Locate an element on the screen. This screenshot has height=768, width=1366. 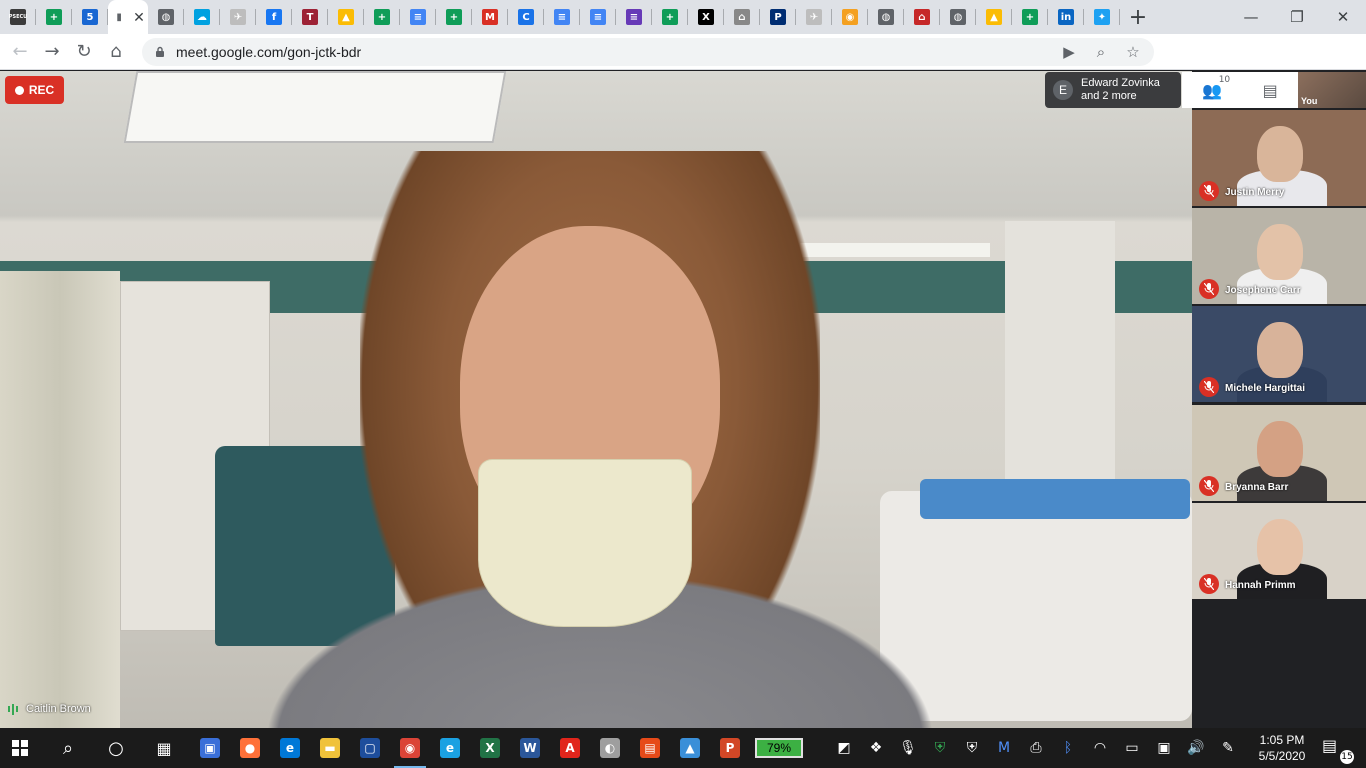
browser-tab: P is located at coordinates (778, 17).